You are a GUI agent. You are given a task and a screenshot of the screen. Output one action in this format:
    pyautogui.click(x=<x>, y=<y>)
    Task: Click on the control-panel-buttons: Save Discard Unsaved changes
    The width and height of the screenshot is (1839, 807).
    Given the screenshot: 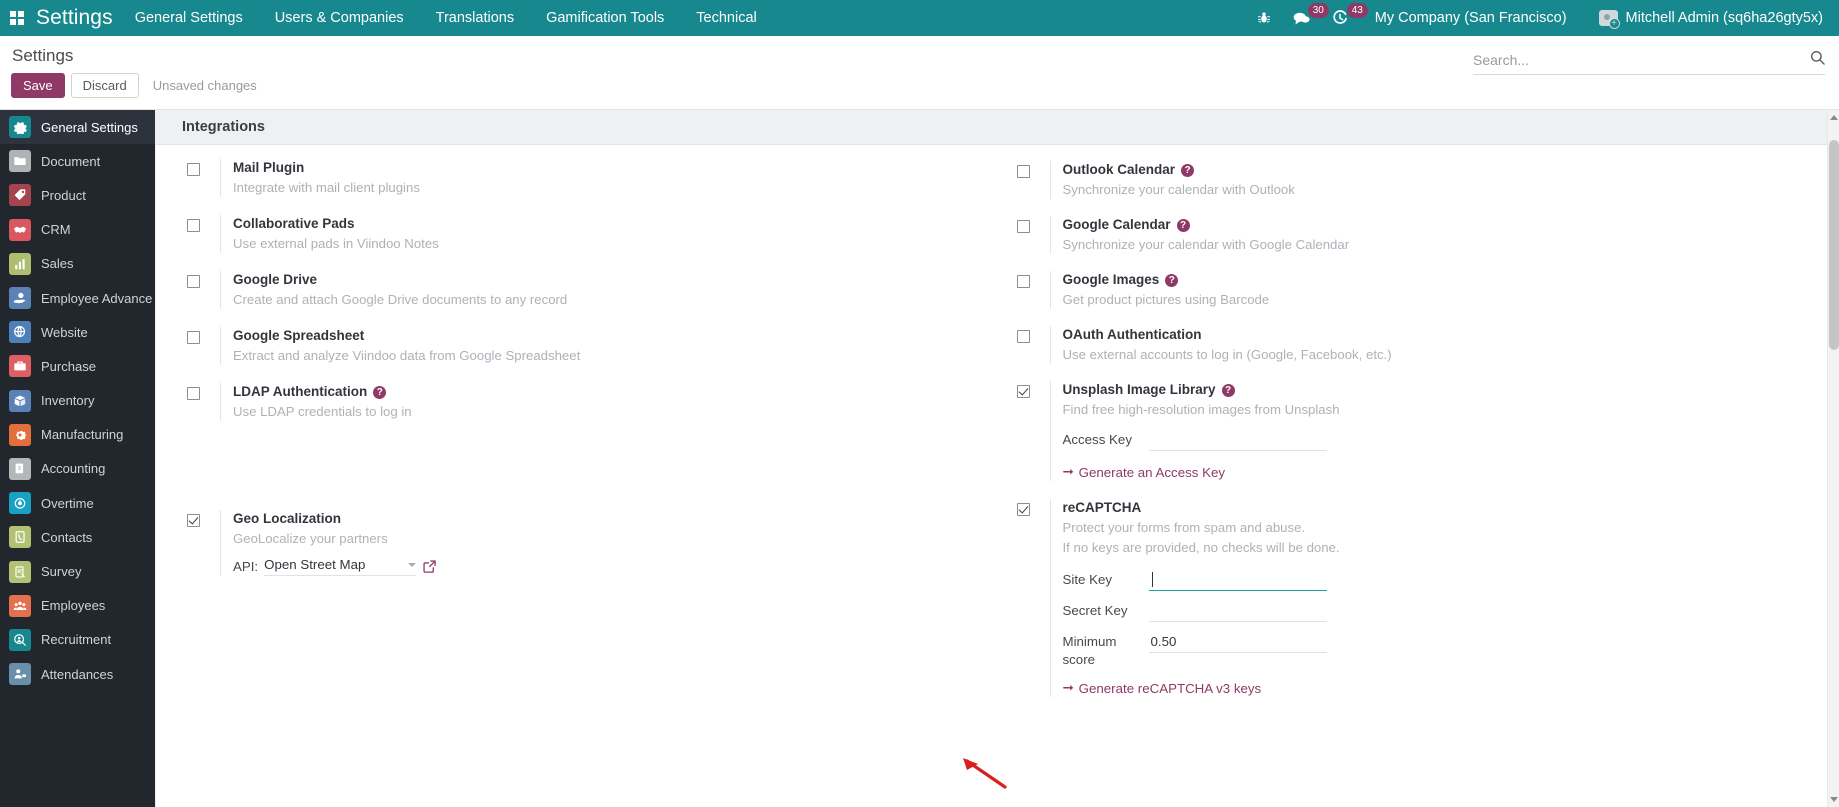 What is the action you would take?
    pyautogui.click(x=919, y=85)
    